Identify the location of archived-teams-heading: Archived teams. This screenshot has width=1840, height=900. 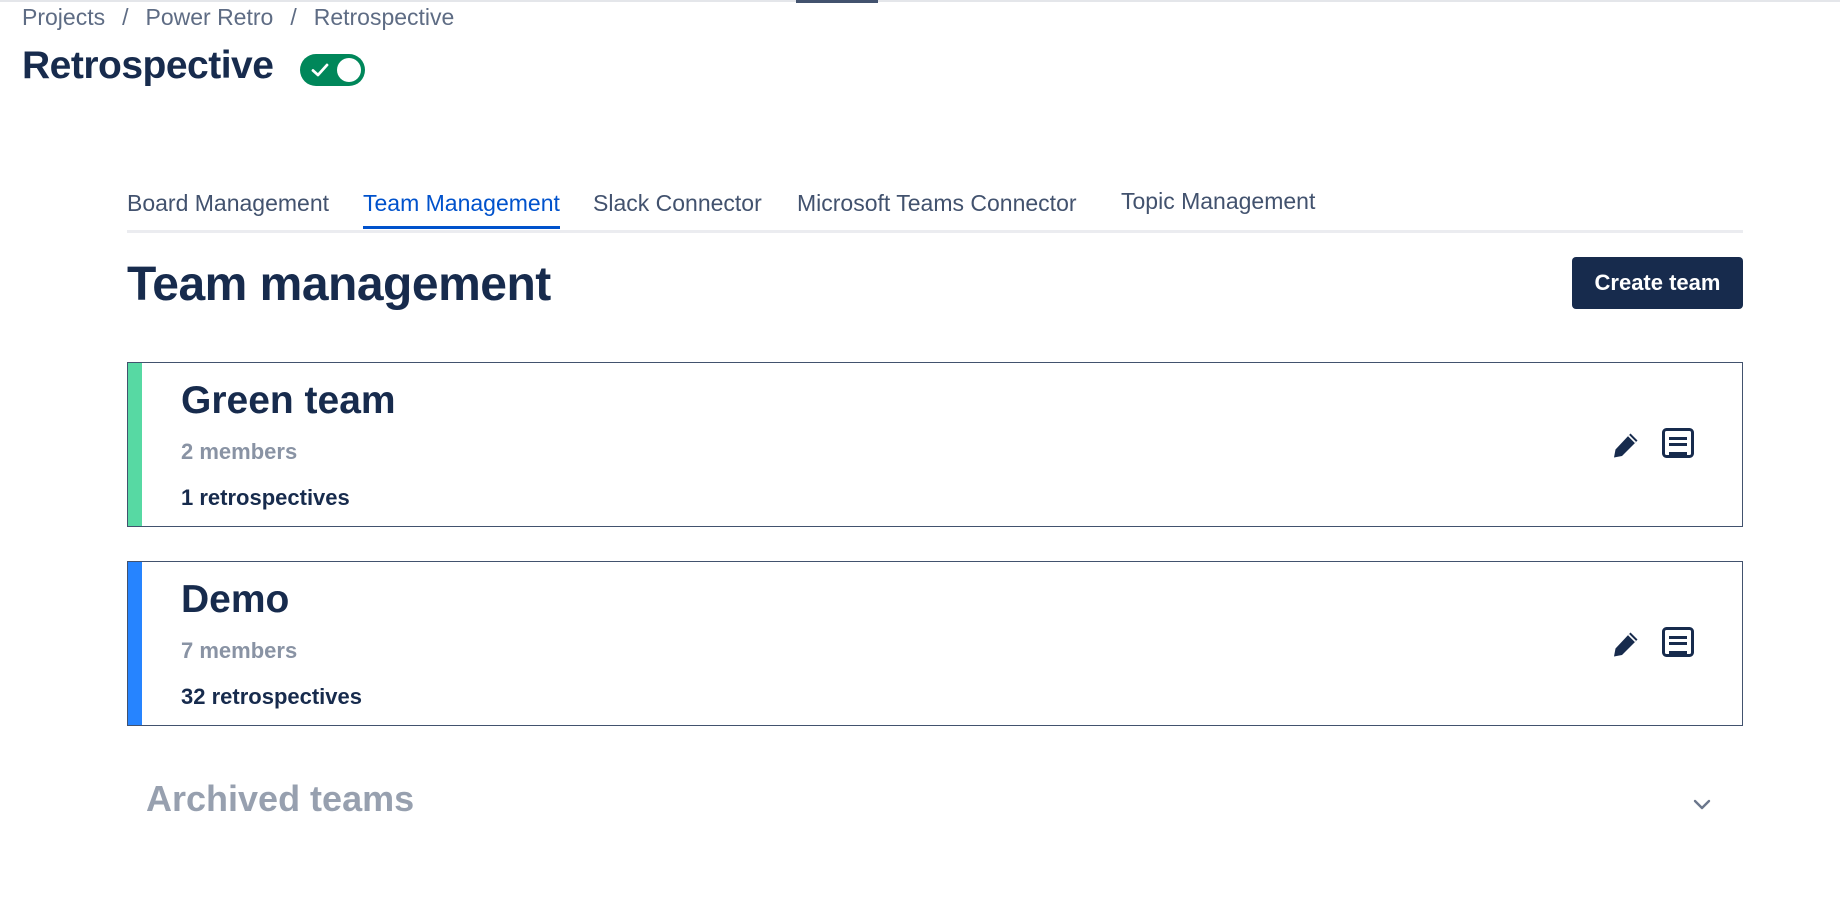
(280, 799).